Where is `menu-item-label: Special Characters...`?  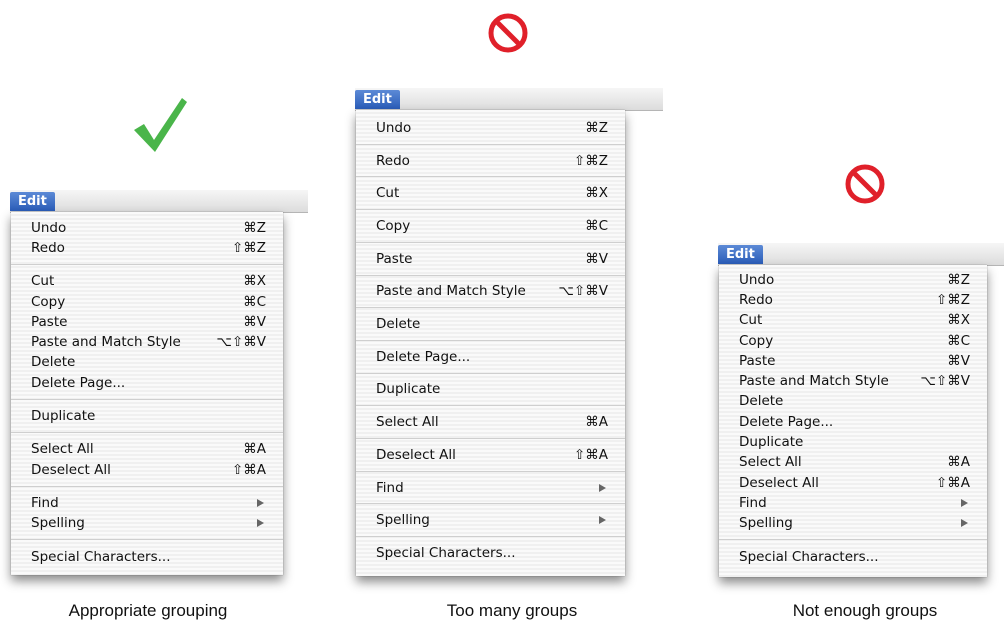
menu-item-label: Special Characters... is located at coordinates (101, 556).